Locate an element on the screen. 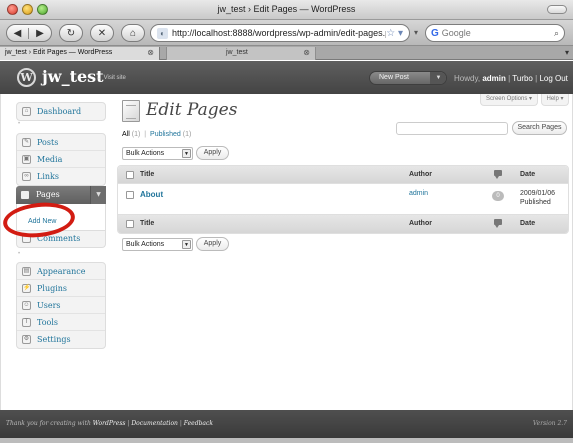  sidebar-item-label: Pages is located at coordinates (48, 194).